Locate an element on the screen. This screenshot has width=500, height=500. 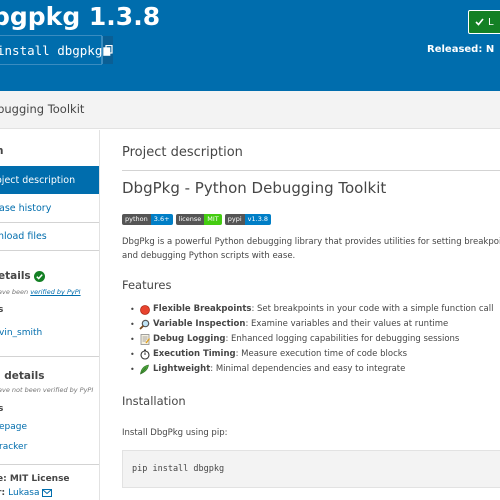
red-circle-icon is located at coordinates (144, 309).